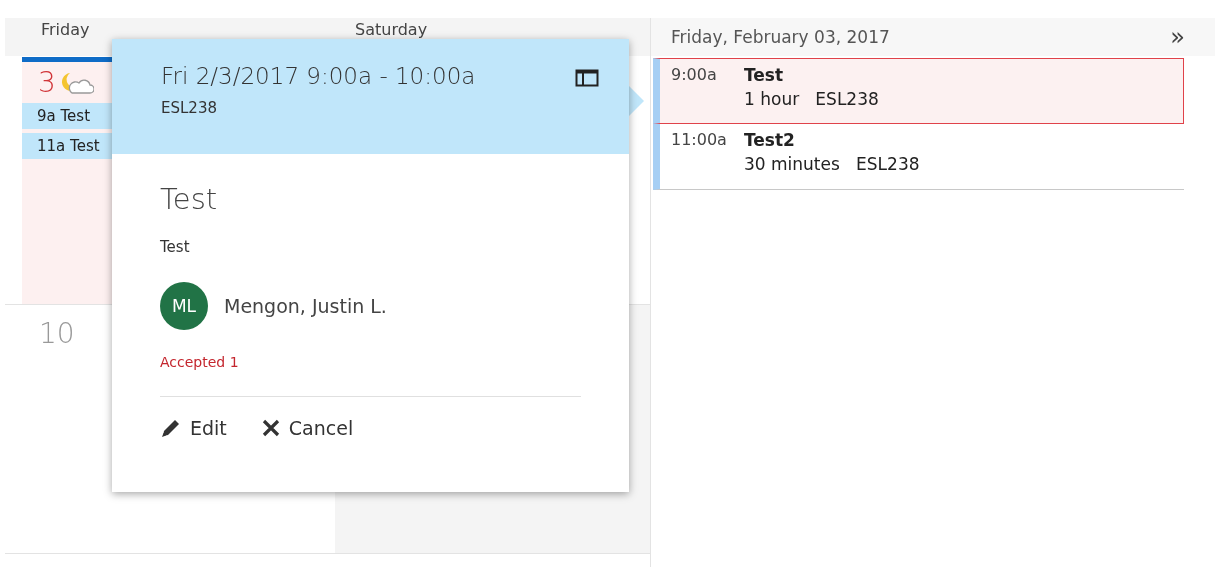 The image size is (1215, 567). I want to click on agenda-item: 9:00a Test 1 hour ESL238, so click(918, 91).